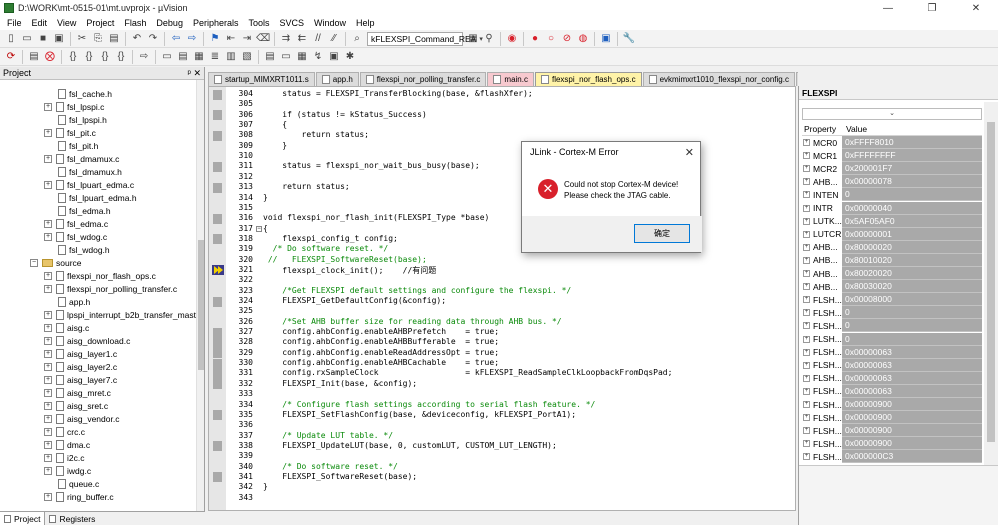 This screenshot has height=525, width=998. What do you see at coordinates (350, 57) in the screenshot?
I see `toolbox-icon: ✱` at bounding box center [350, 57].